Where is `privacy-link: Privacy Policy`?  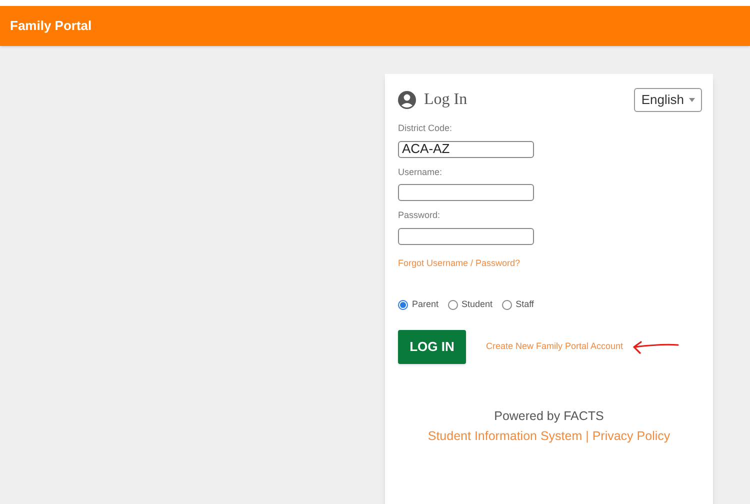
privacy-link: Privacy Policy is located at coordinates (631, 435).